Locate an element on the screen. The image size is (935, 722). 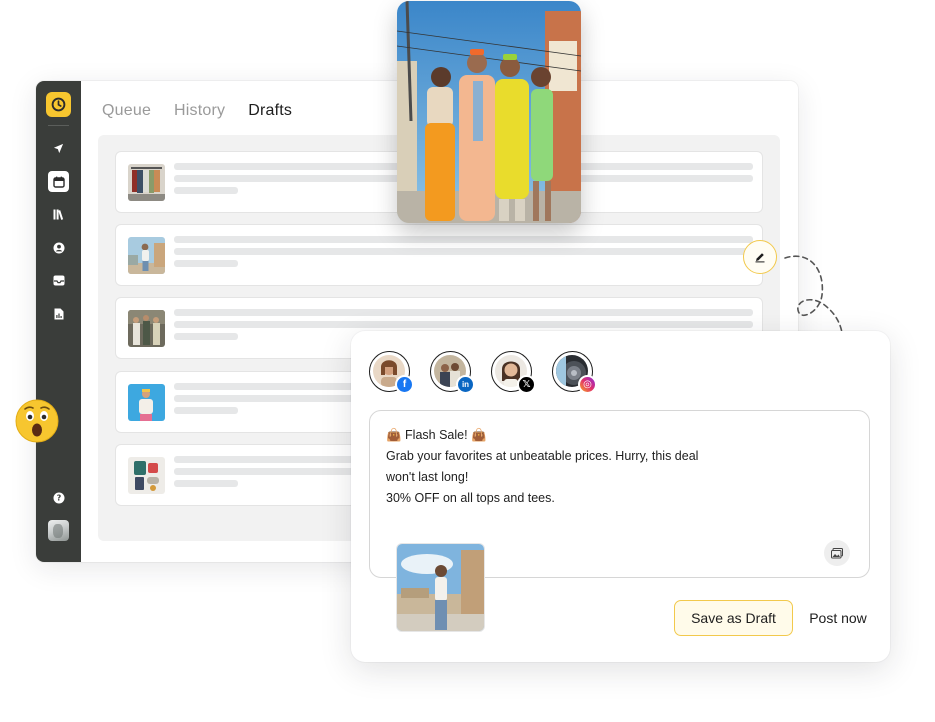
outfit-flatlay-photo is located at coordinates (146, 475).